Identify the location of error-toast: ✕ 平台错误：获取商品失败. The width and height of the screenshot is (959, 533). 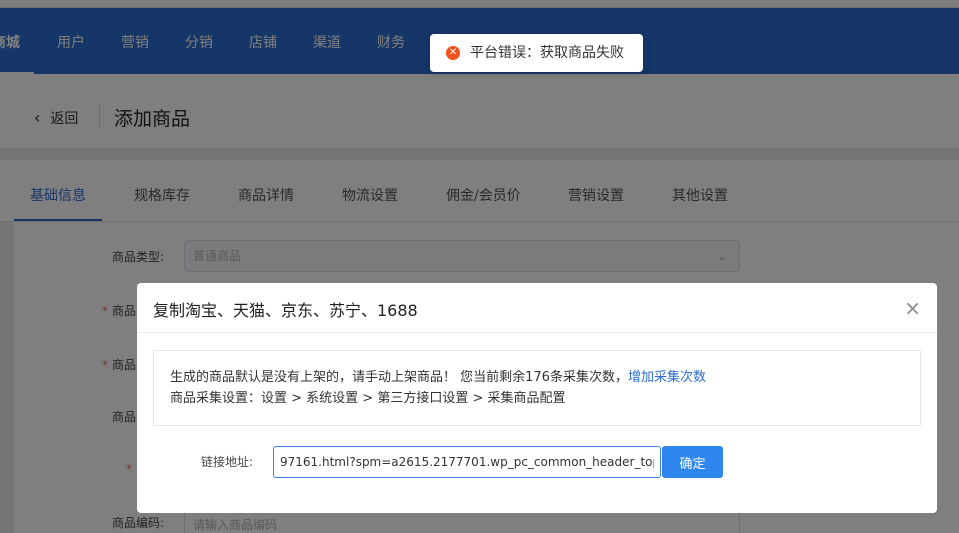
(536, 53).